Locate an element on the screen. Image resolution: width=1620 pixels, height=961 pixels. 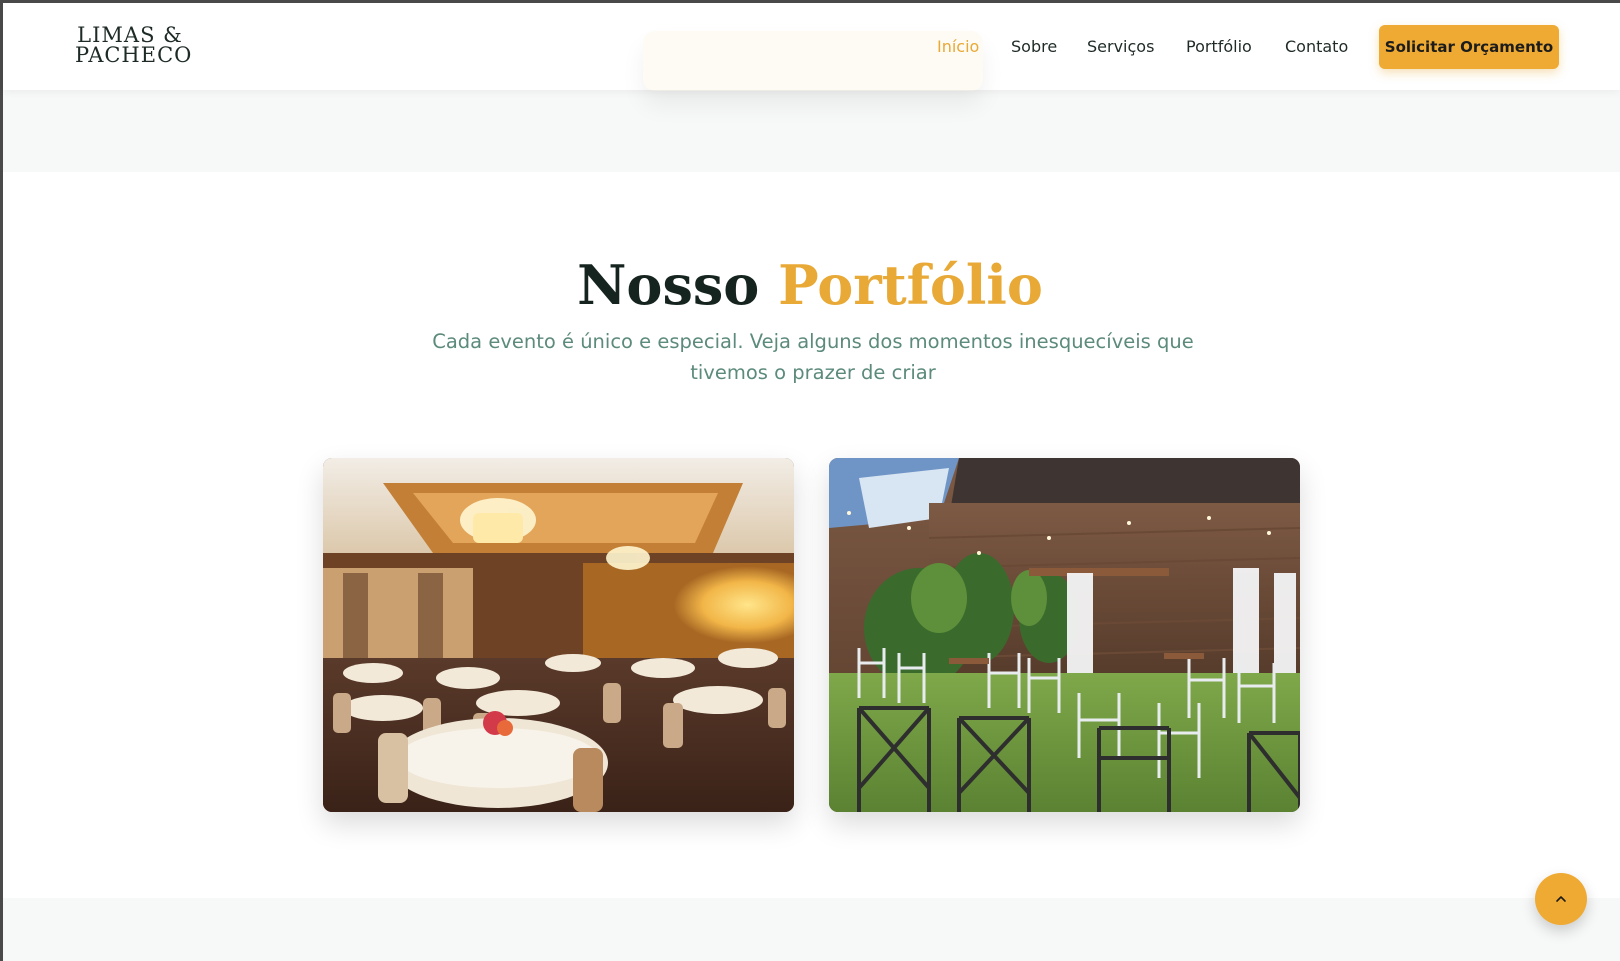
portfolio-card-outdoor-venue is located at coordinates (1064, 635).